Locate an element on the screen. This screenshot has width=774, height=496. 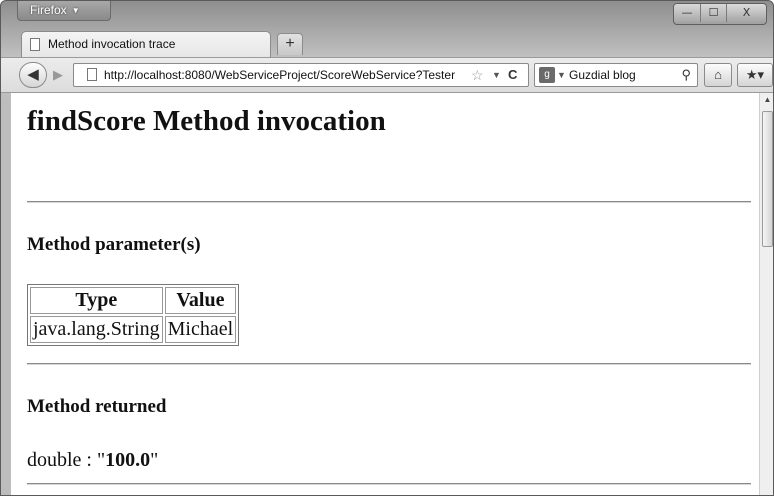
close-button: X is located at coordinates (746, 13).